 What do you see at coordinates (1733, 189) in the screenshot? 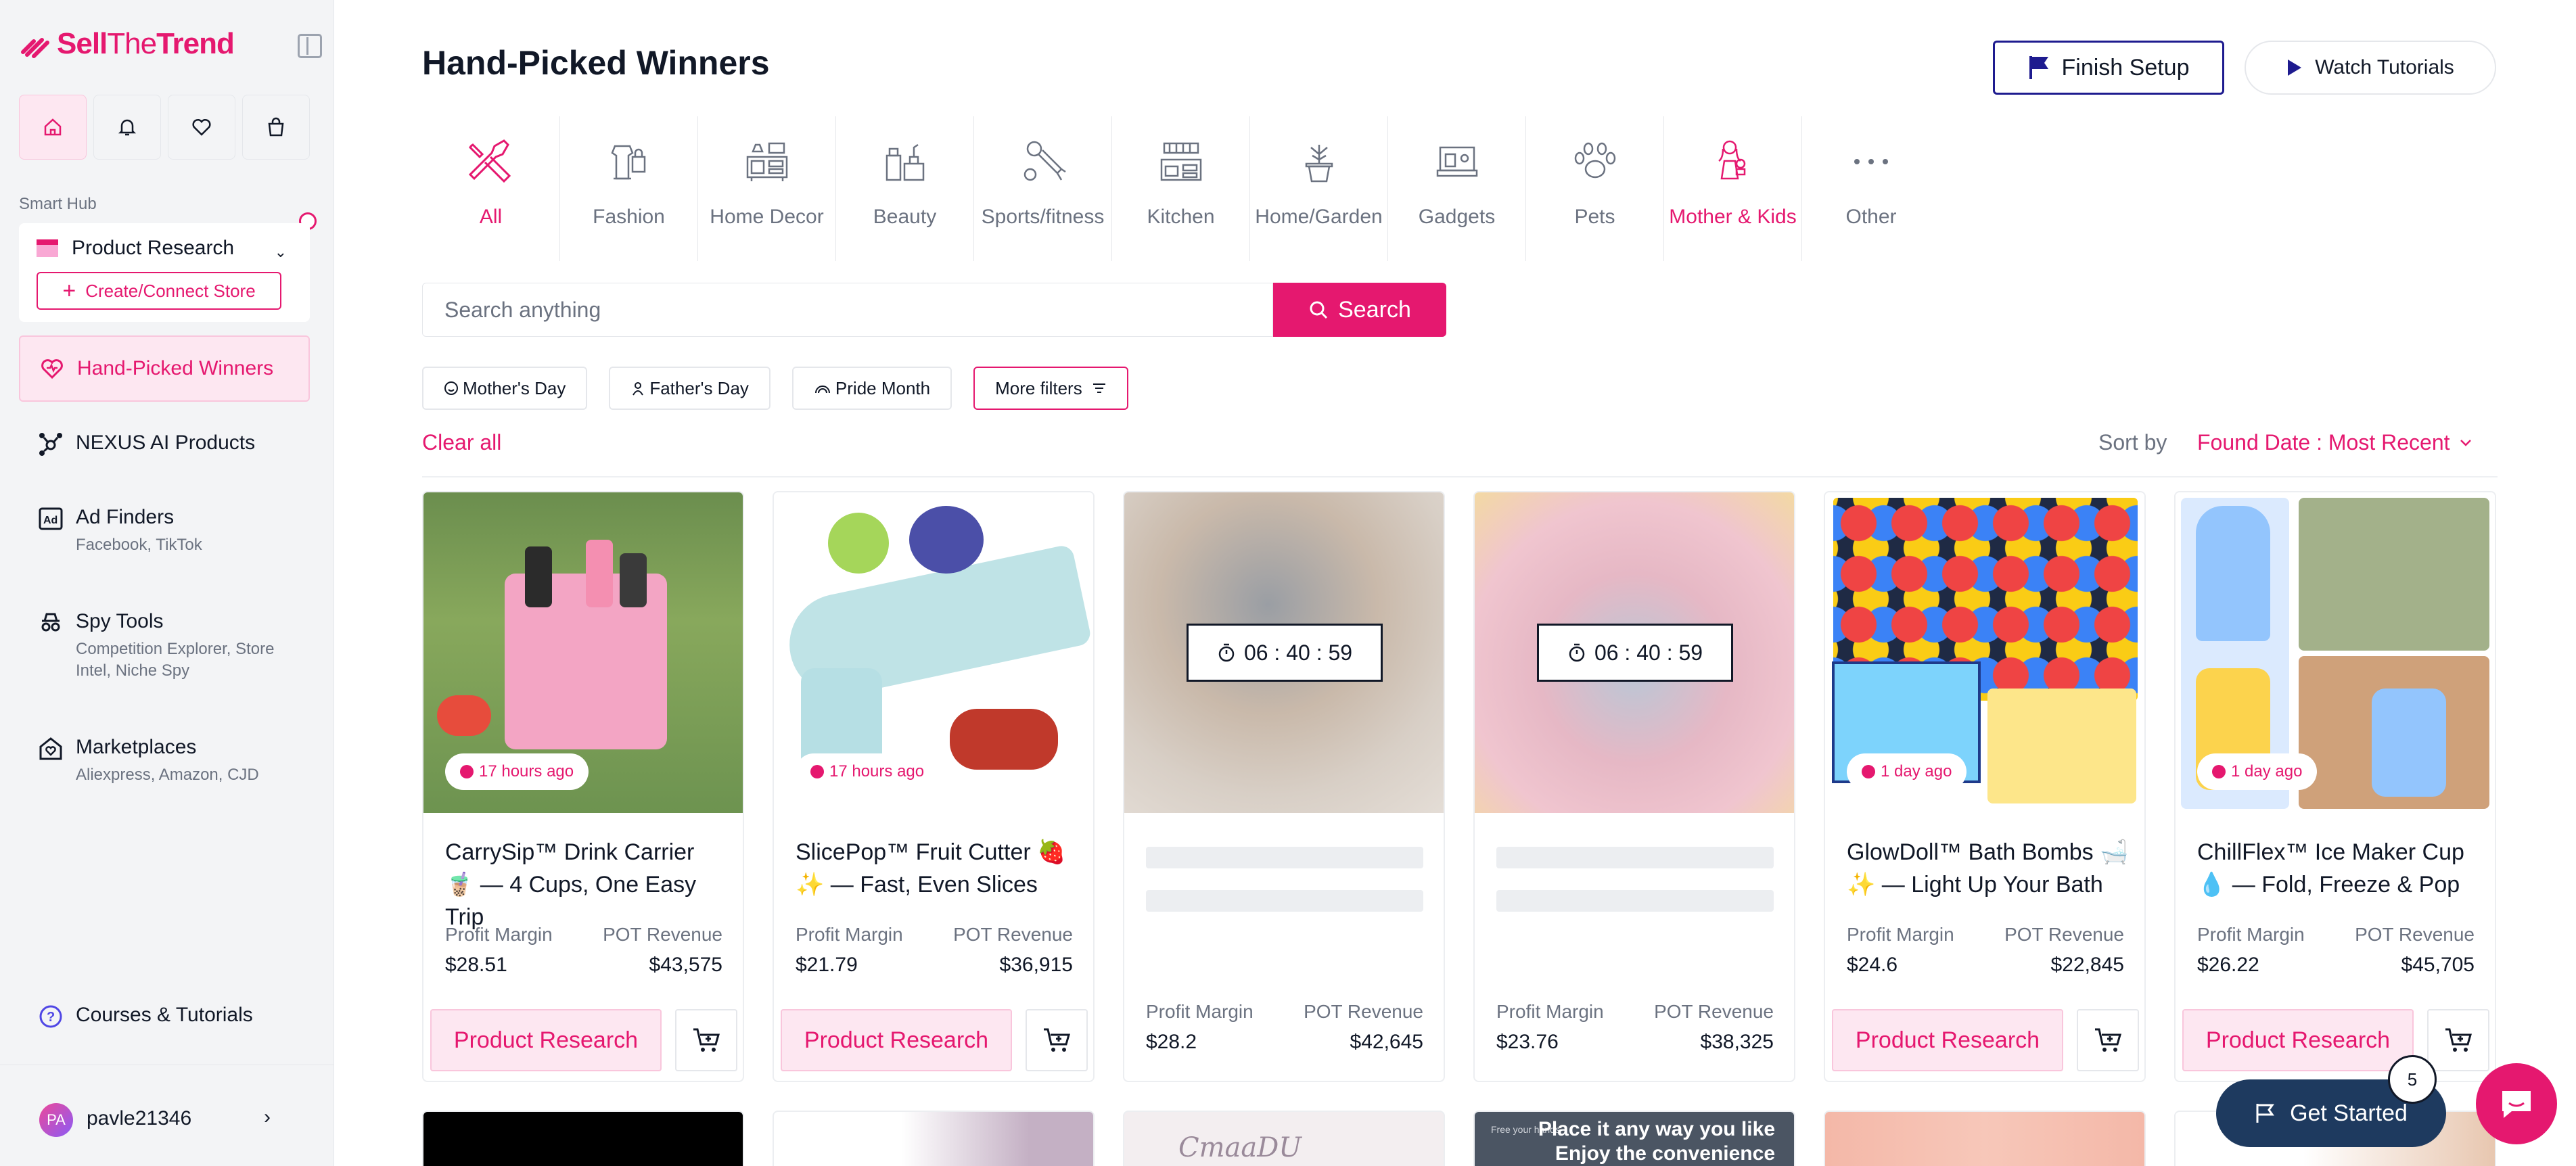
I see `tab-mother-kids: Mother & Kids` at bounding box center [1733, 189].